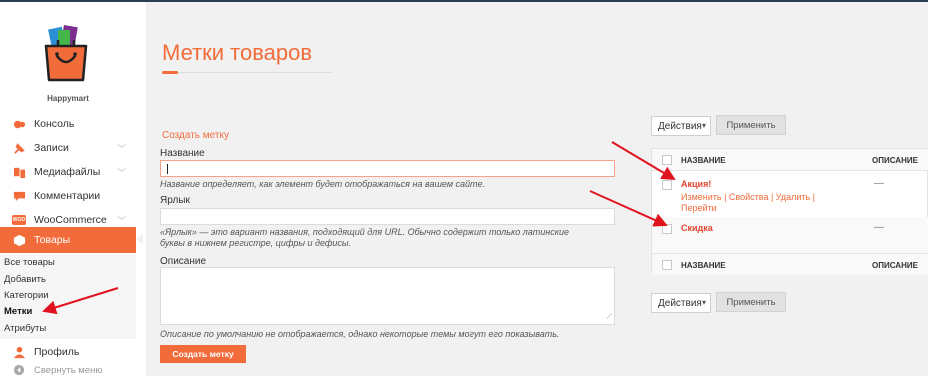 The image size is (928, 376). Describe the element at coordinates (26, 295) in the screenshot. I see `submenu-categories: Категории` at that location.